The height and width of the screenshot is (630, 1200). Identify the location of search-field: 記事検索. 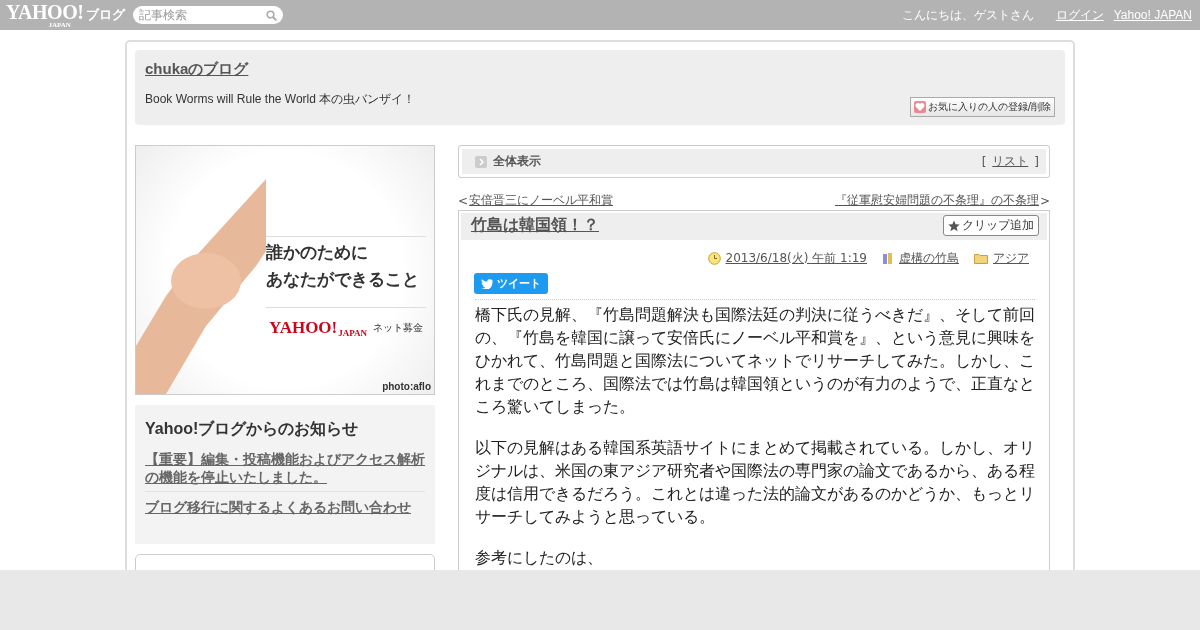
(208, 15).